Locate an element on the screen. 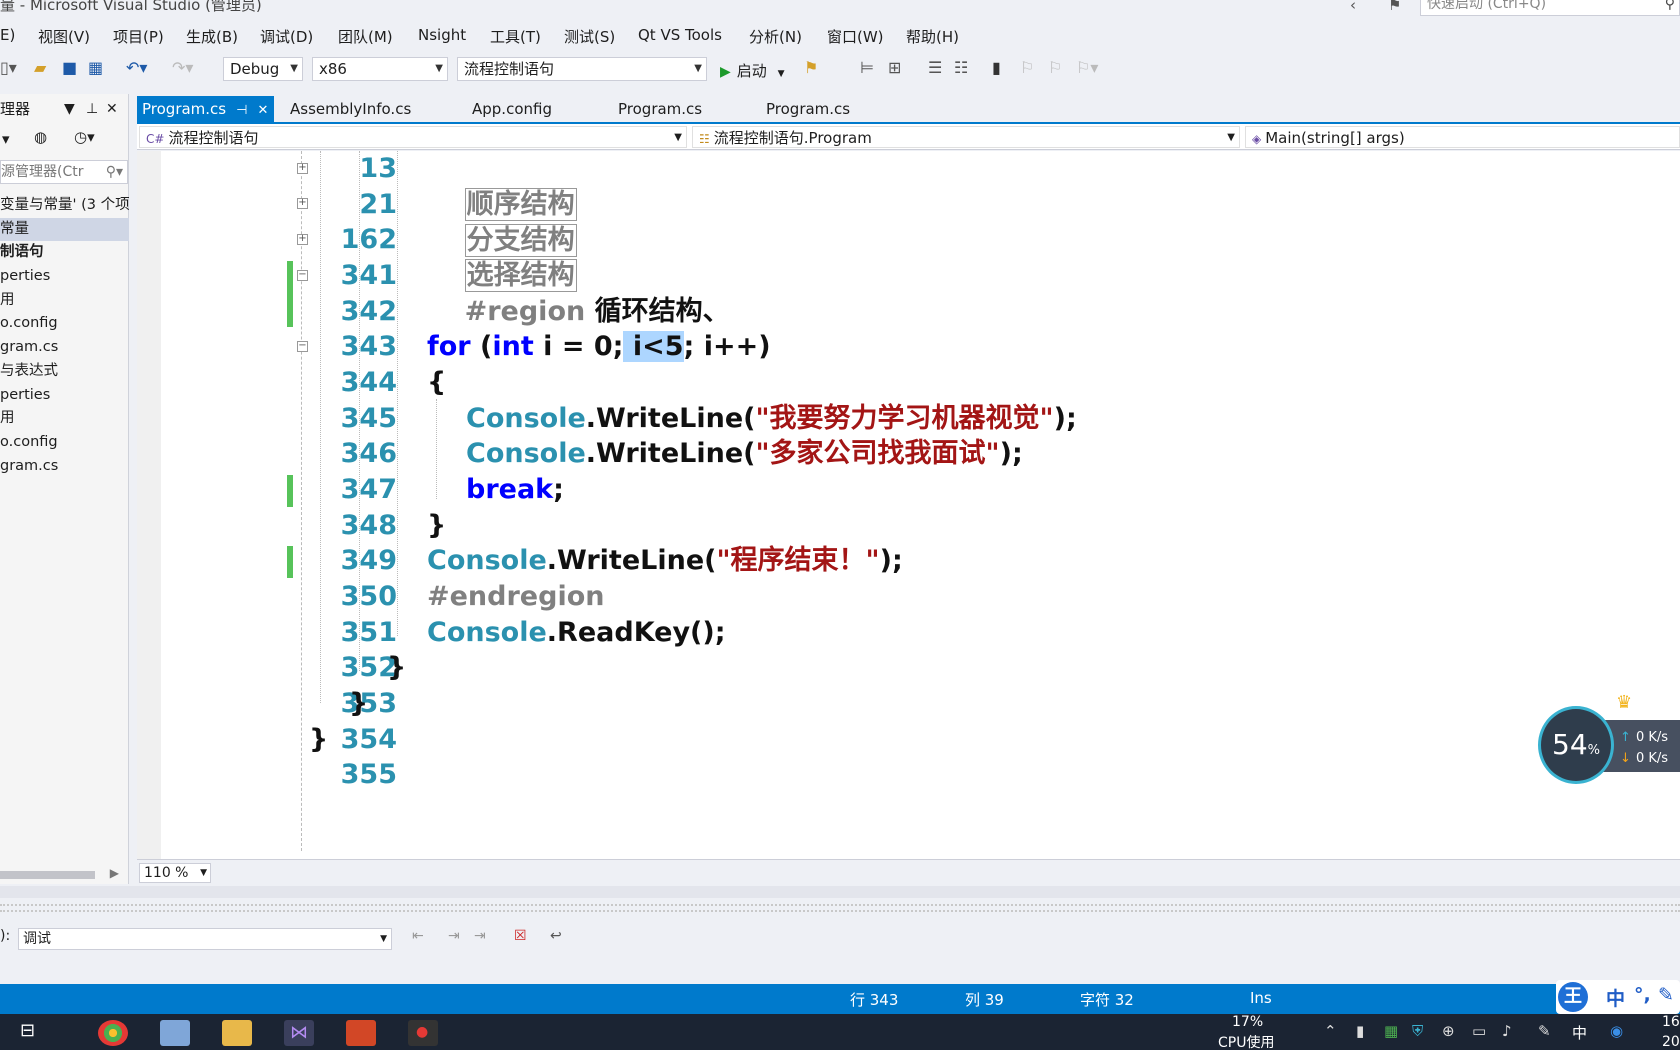  redo-icon: ↷▾ is located at coordinates (182, 67).